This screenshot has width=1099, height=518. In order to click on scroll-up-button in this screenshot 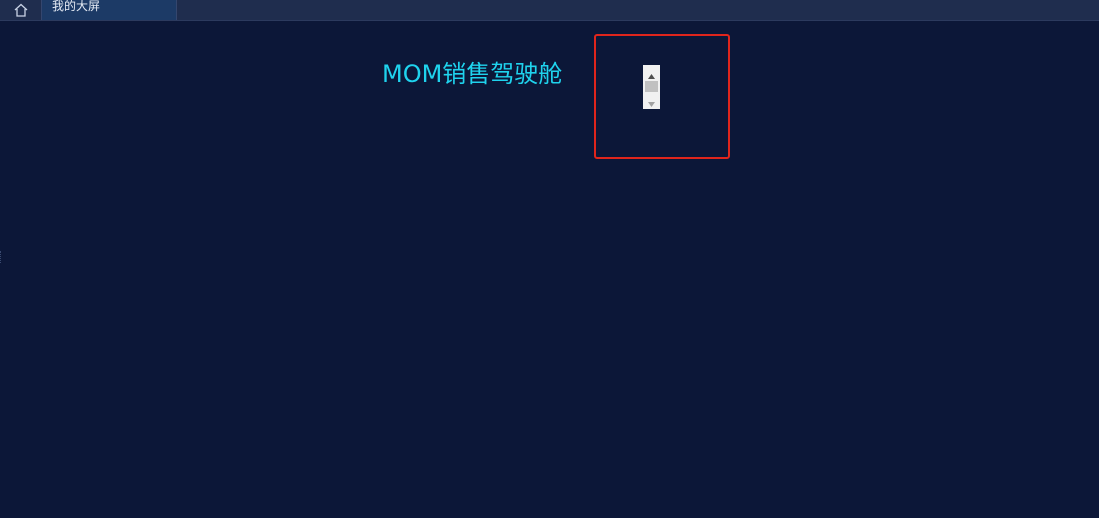, I will do `click(651, 73)`.